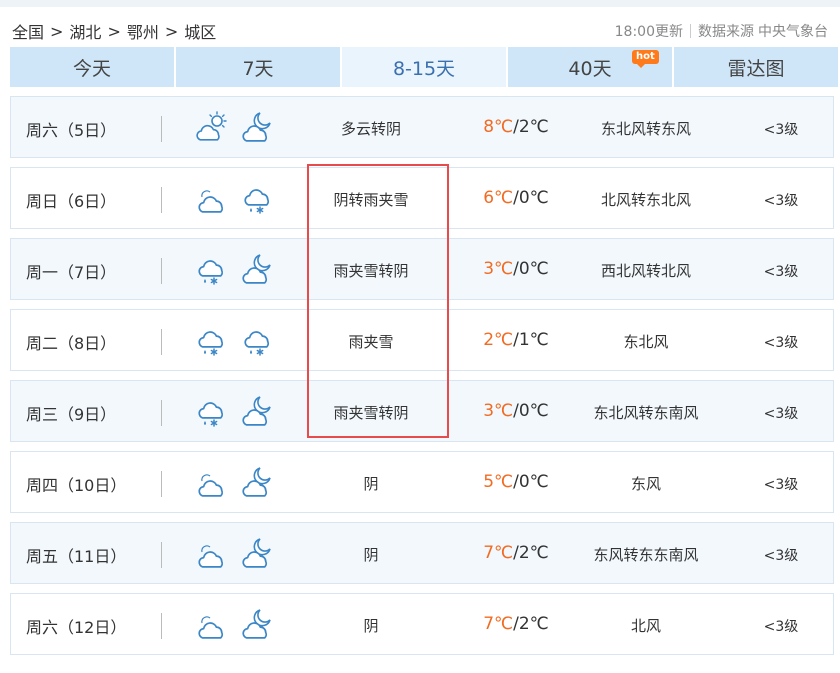 Image resolution: width=840 pixels, height=673 pixels. What do you see at coordinates (422, 127) in the screenshot?
I see `forecast-row: 周六（5日） 多云转阴 8℃/2℃ 东北风转东风 <3级` at bounding box center [422, 127].